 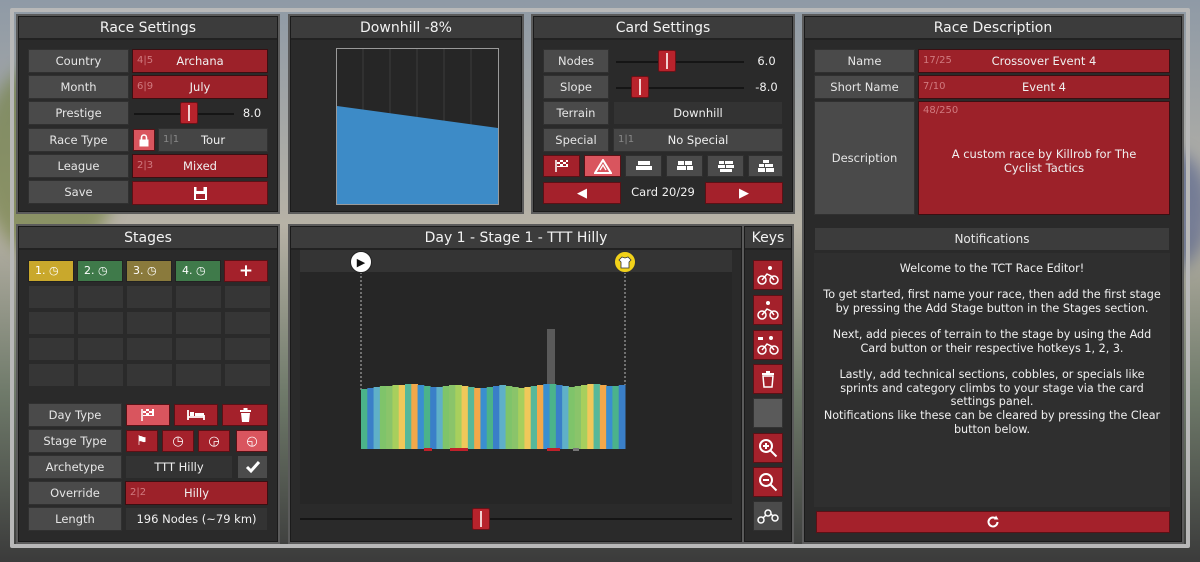 I want to click on month-select: 6|9 July, so click(x=200, y=87).